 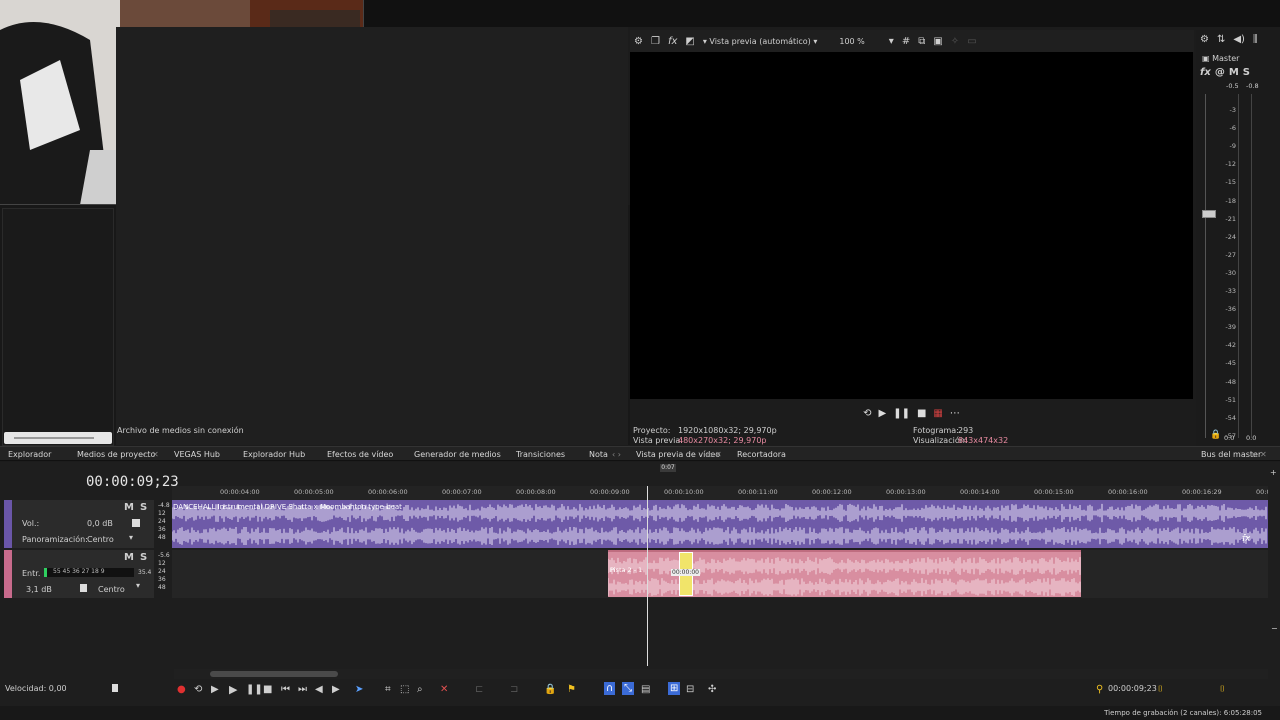 I want to click on tab-scroll-icon: ‹ ›, so click(x=616, y=454).